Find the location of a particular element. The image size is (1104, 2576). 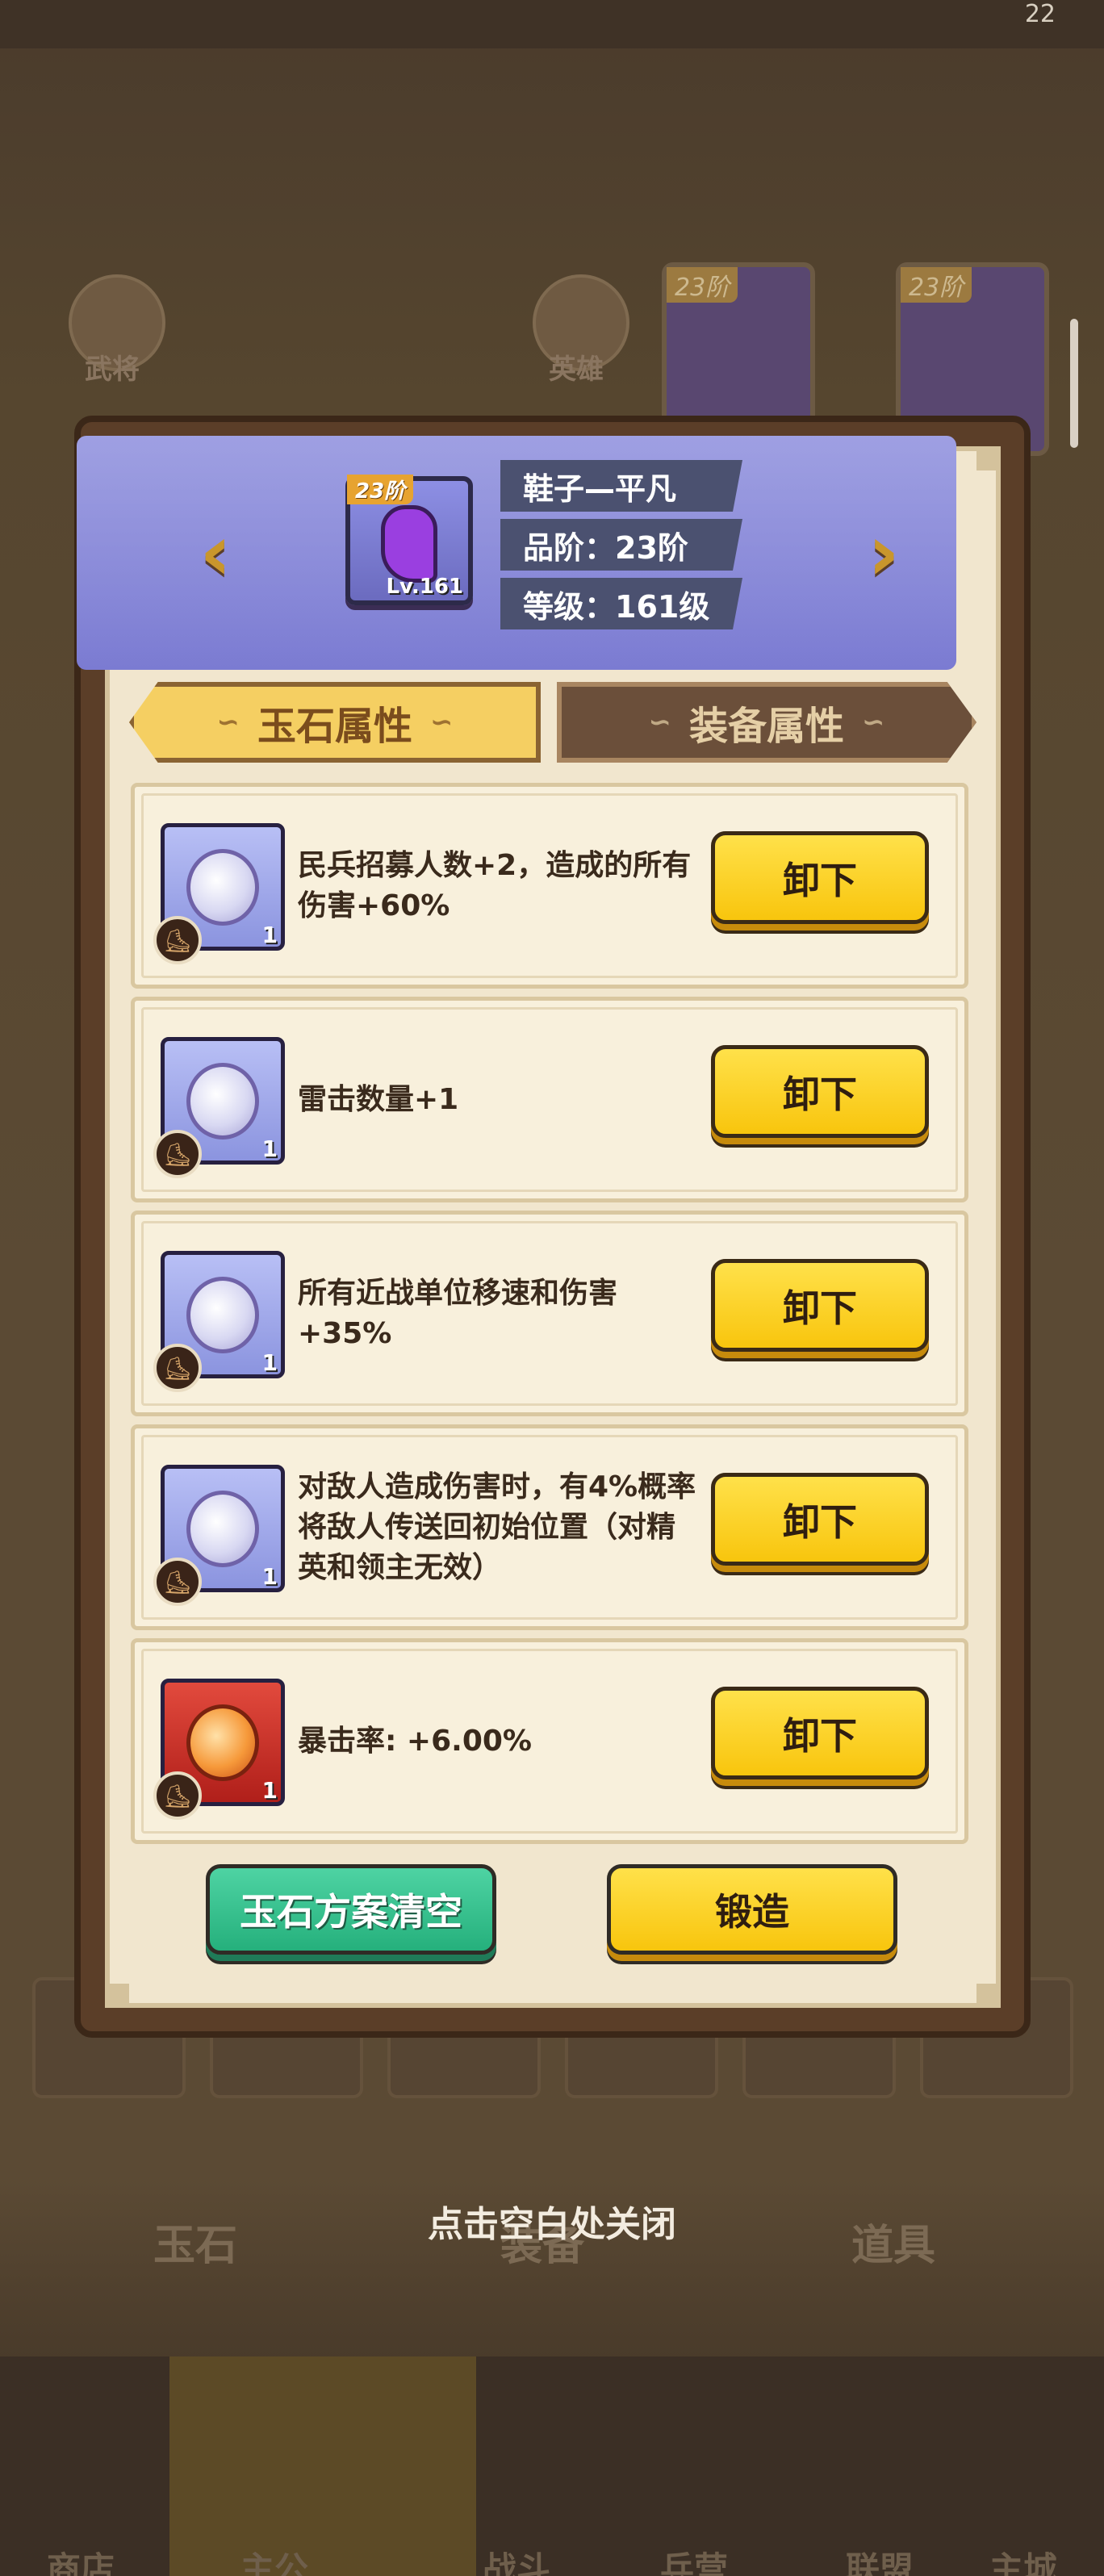

jade-stat-row: 1 ⛸ 所有近战单位移速和伤害+35% 卸下 is located at coordinates (549, 1313).